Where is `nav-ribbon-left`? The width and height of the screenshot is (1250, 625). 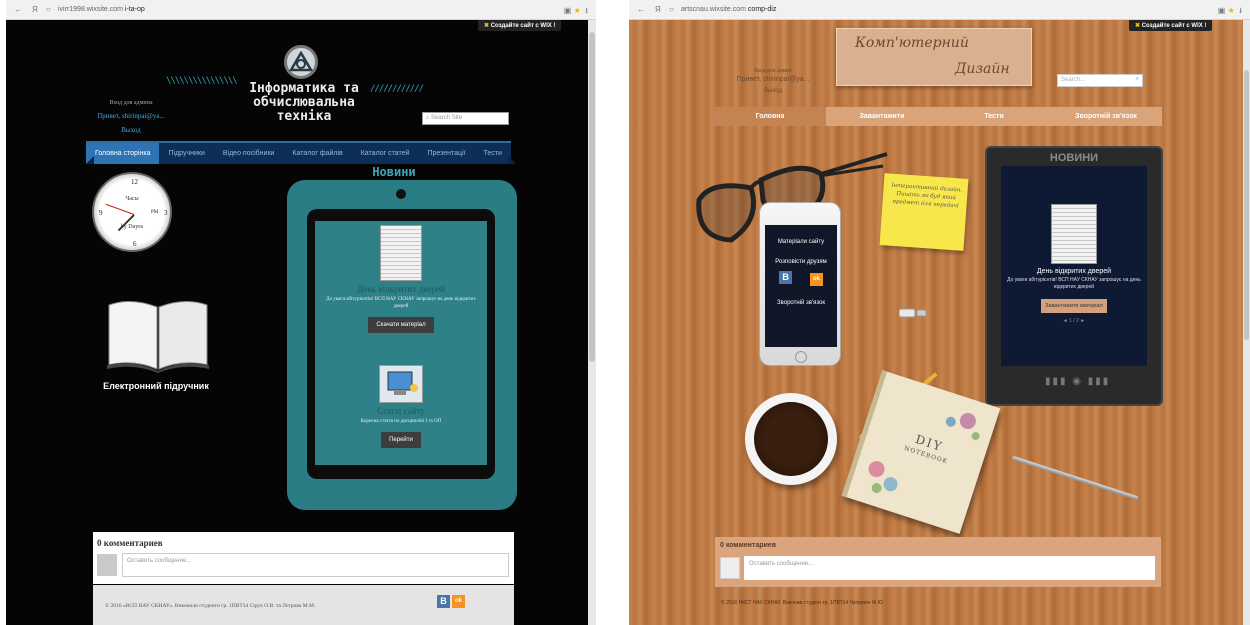 nav-ribbon-left is located at coordinates (90, 160).